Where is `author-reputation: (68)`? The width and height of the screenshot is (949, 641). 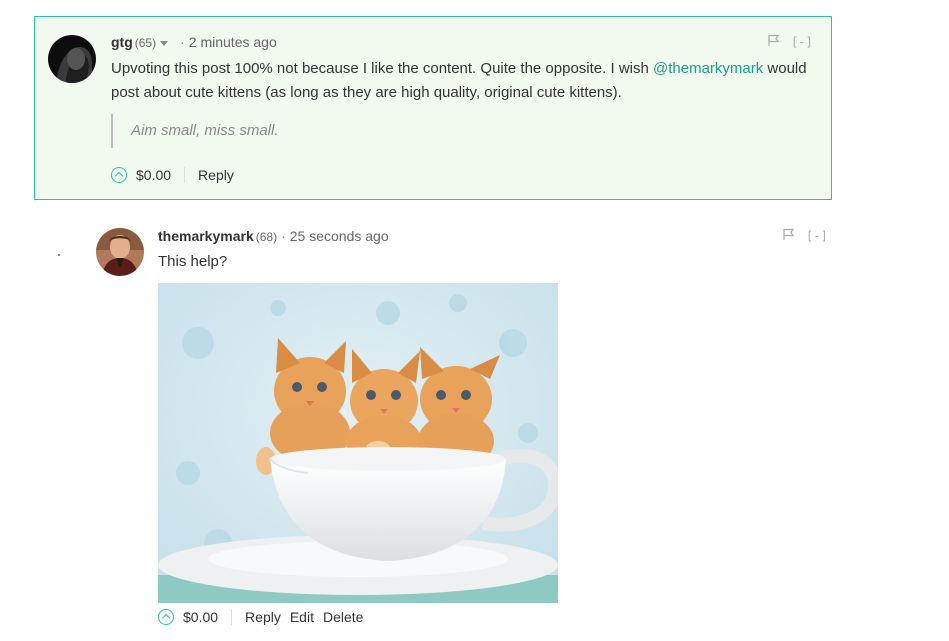
author-reputation: (68) is located at coordinates (266, 237).